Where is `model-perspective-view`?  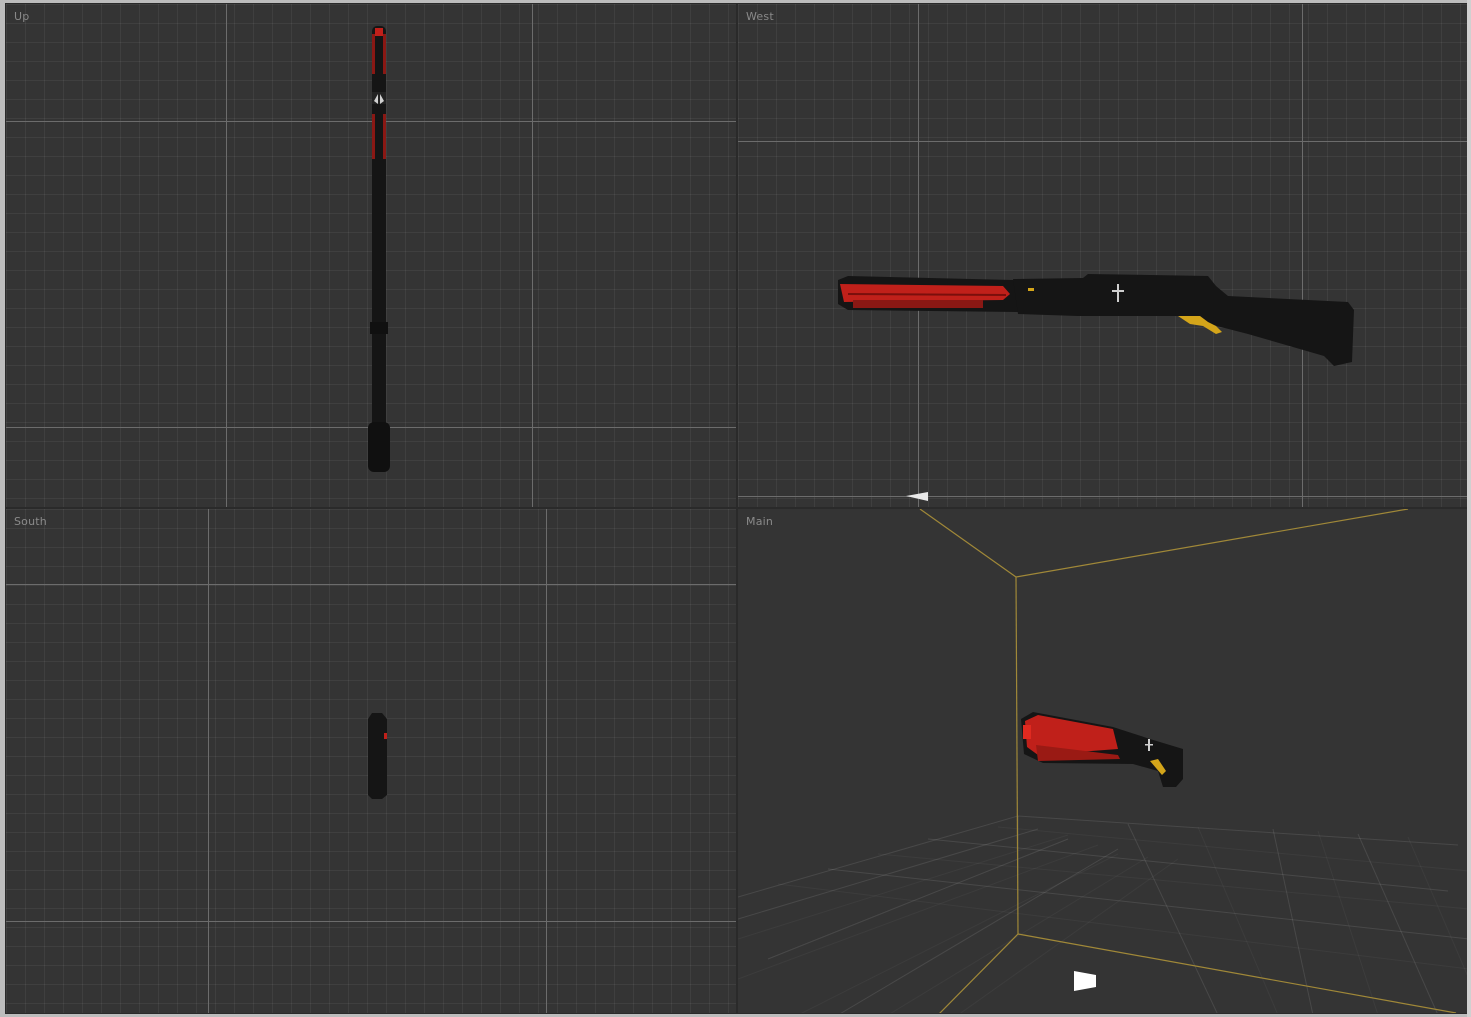
model-perspective-view is located at coordinates (1102, 749).